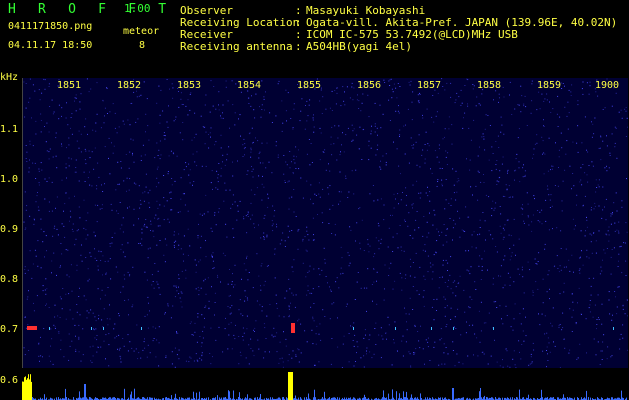 The height and width of the screenshot is (400, 629). Describe the element at coordinates (607, 85) in the screenshot. I see `x-tick-1900: 1900` at that location.